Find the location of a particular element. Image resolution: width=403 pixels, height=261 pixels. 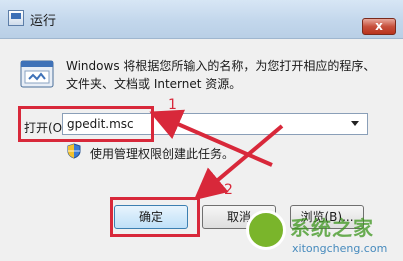

watermark-text: 系统之家 is located at coordinates (332, 228).